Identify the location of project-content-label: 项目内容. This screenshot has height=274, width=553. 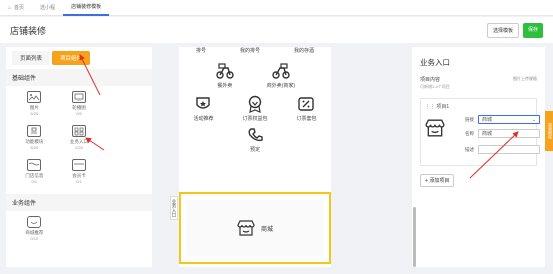
(430, 80).